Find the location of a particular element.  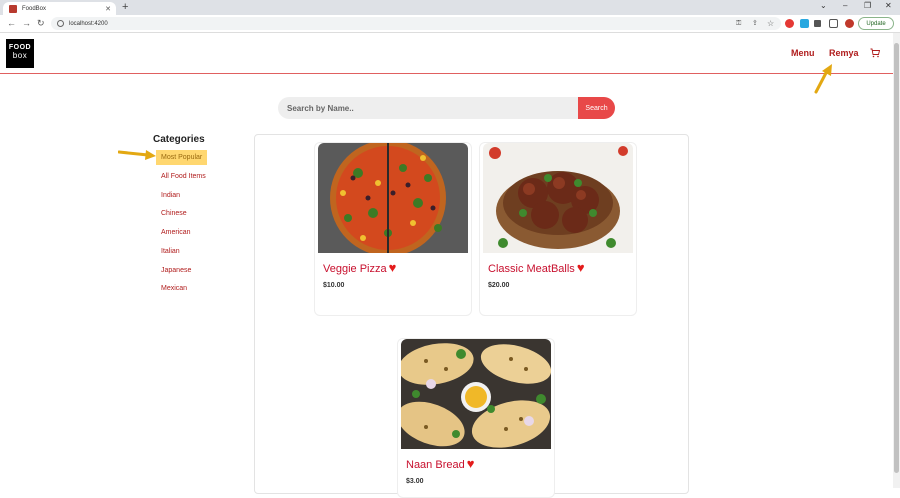

app-header: FOOD box Menu Remya is located at coordinates (446, 53).